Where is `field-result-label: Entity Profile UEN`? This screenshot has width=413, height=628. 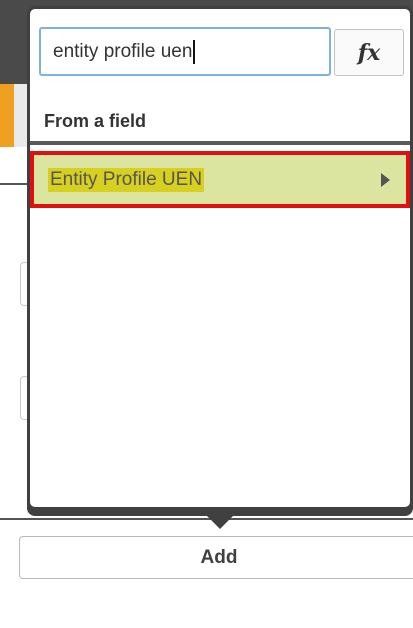
field-result-label: Entity Profile UEN is located at coordinates (126, 179).